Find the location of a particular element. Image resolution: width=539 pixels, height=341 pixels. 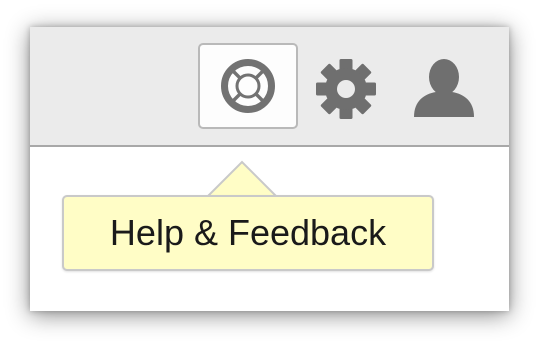

account-button is located at coordinates (444, 88).